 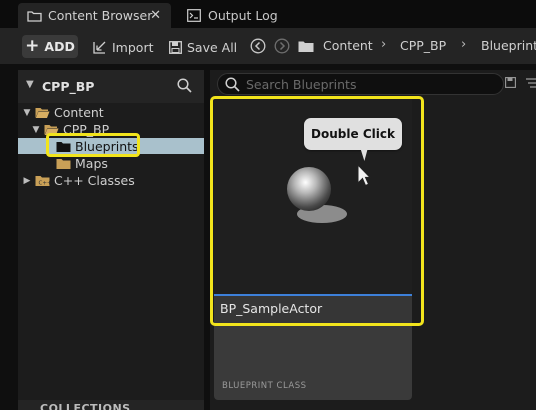 I want to click on import-icon, so click(x=99, y=47).